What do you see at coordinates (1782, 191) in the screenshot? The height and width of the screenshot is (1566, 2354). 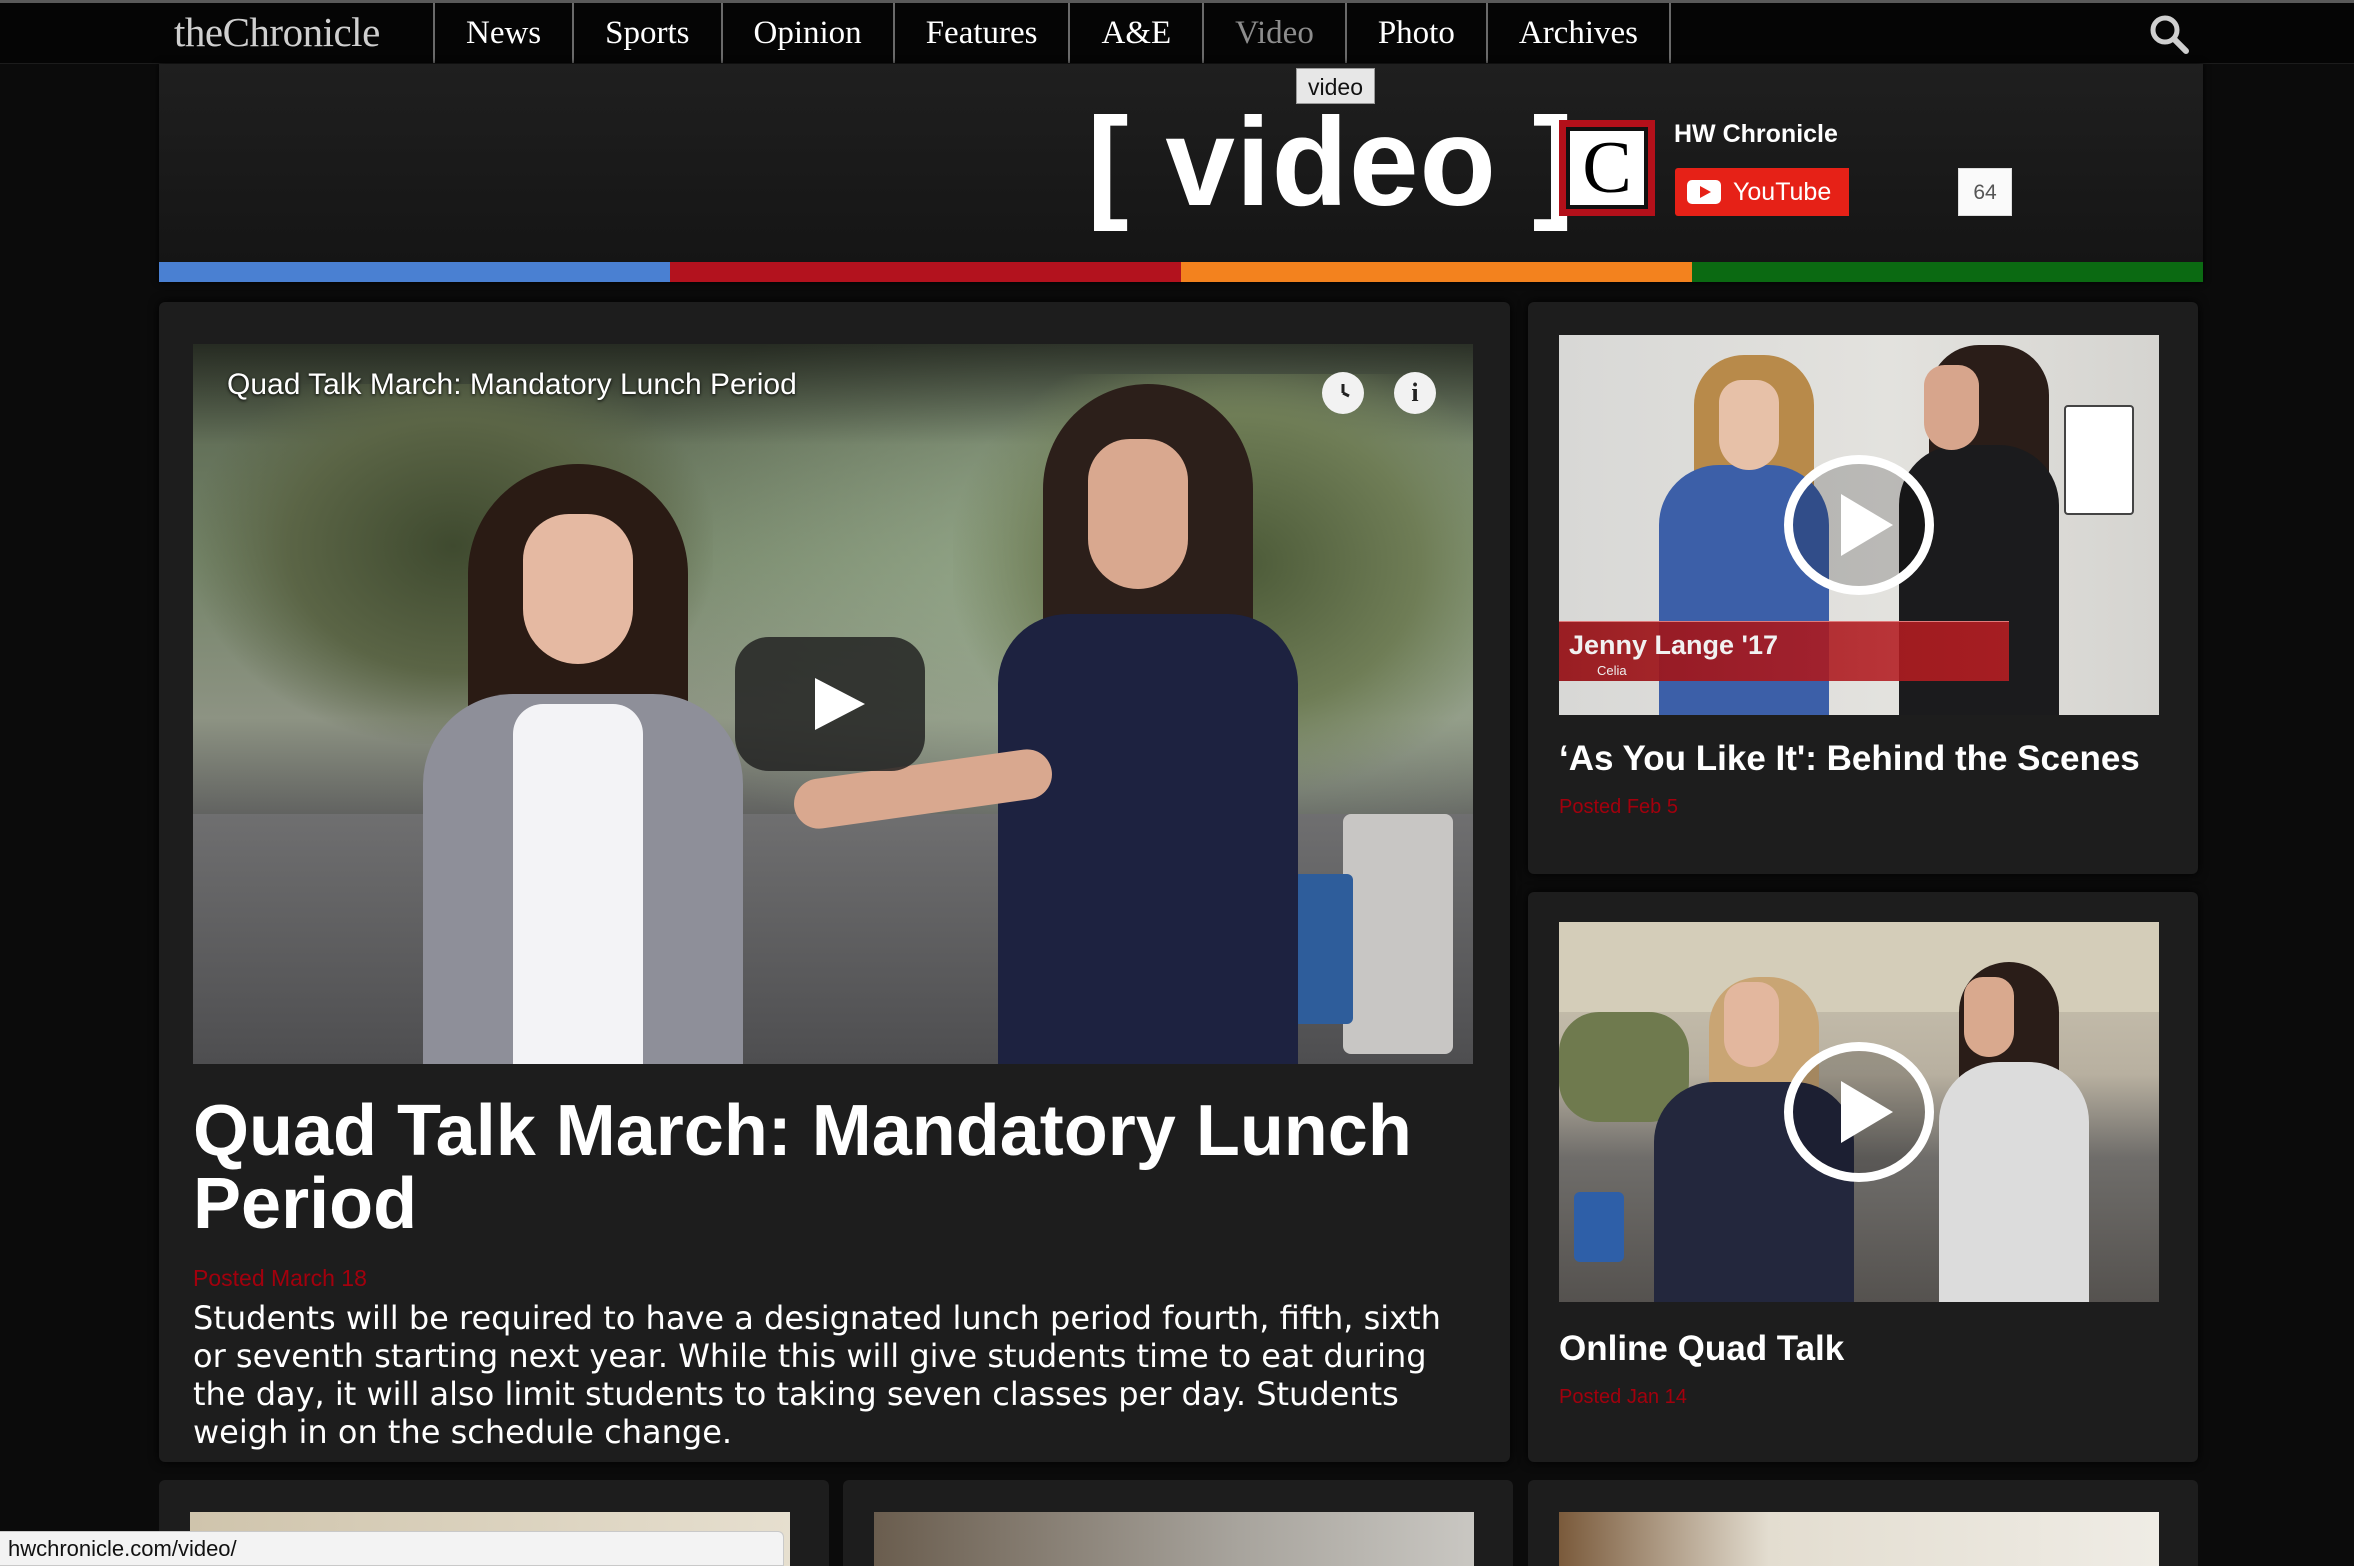 I see `youtube-button-label: YouTube` at bounding box center [1782, 191].